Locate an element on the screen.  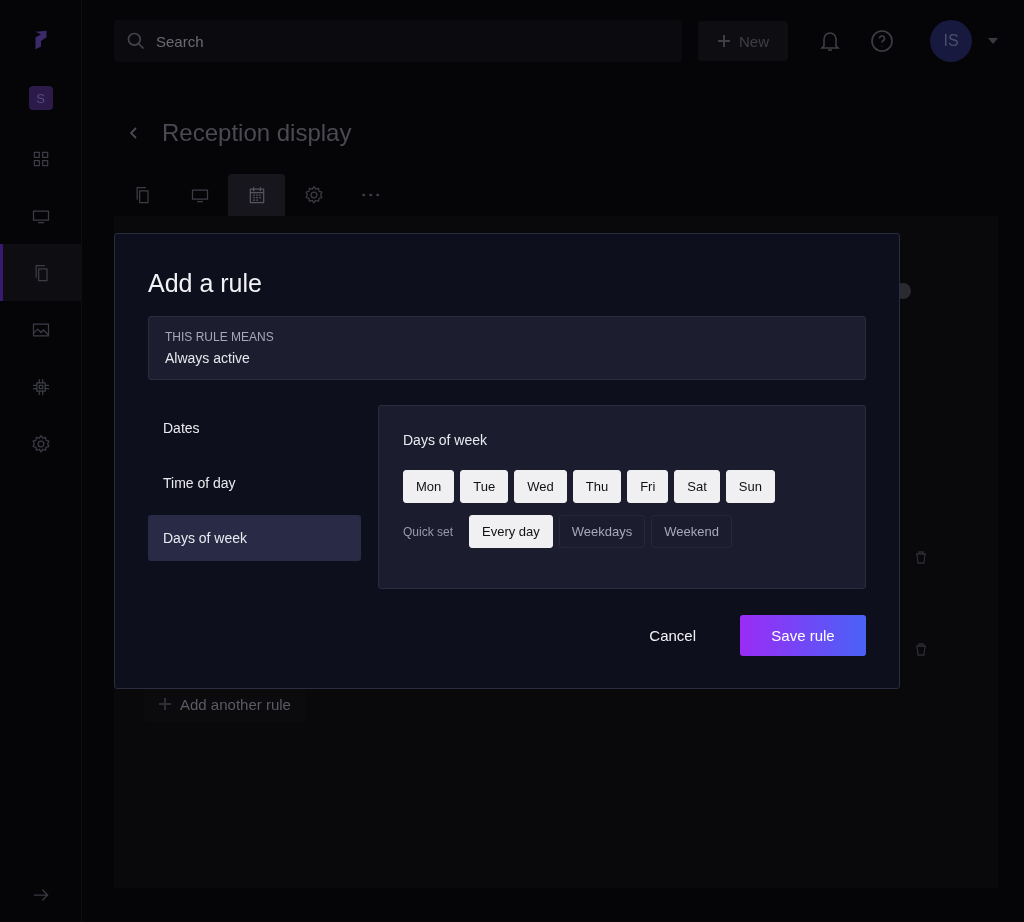
search-icon is located at coordinates (136, 41).